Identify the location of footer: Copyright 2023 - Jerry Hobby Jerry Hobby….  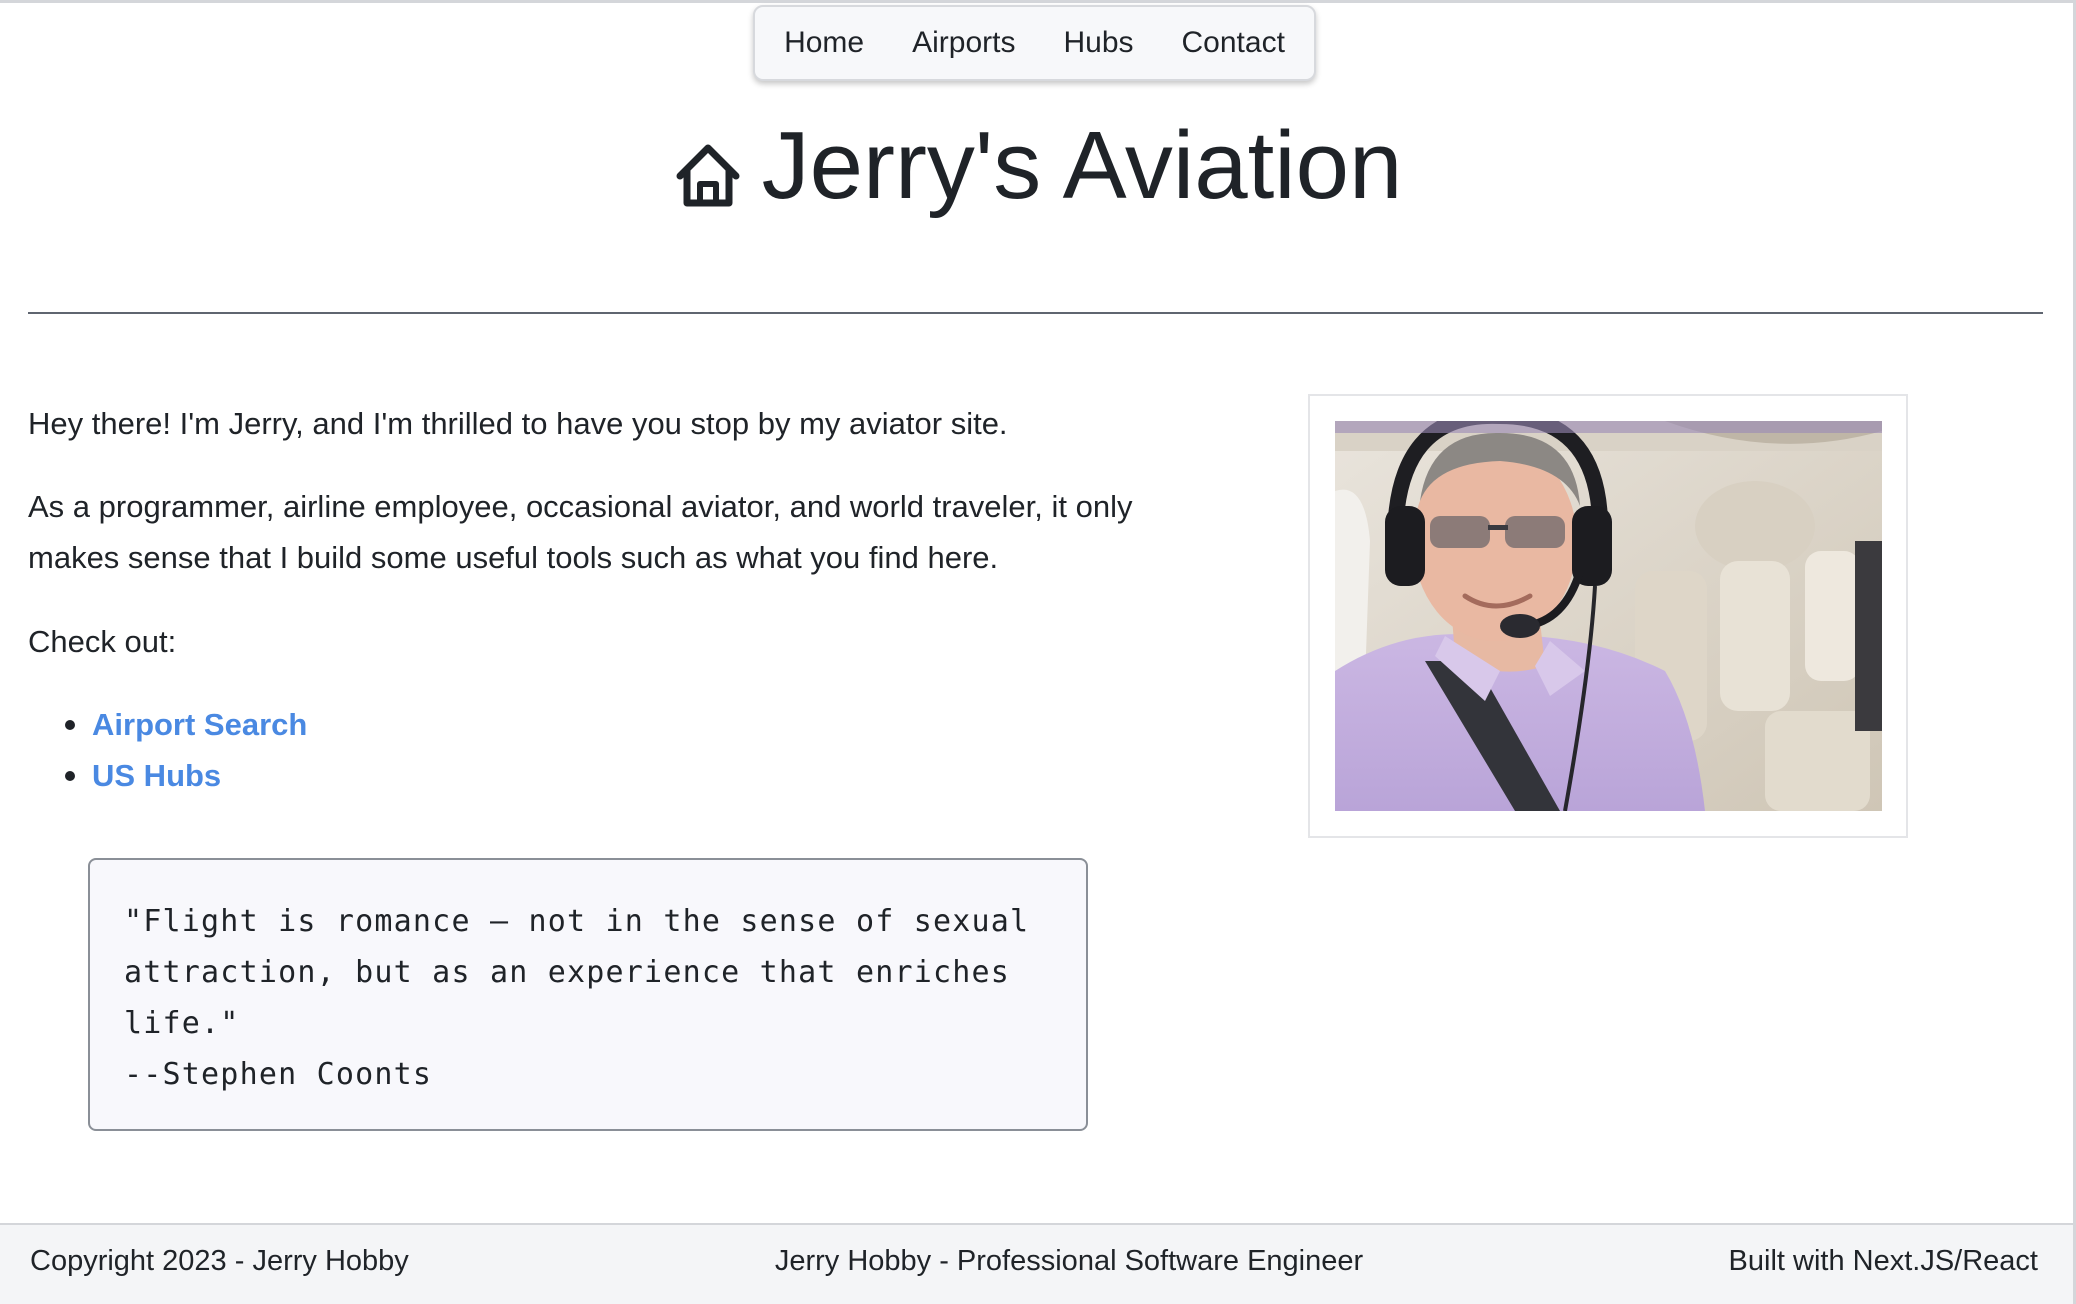
(1036, 1263).